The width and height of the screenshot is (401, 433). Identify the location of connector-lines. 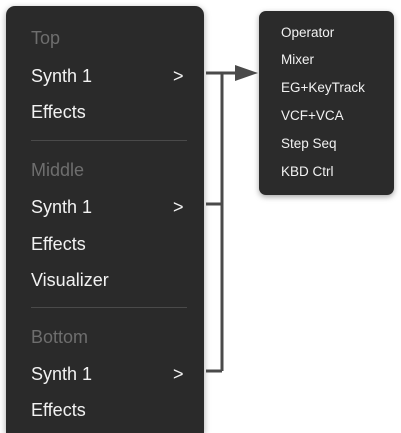
(221, 222).